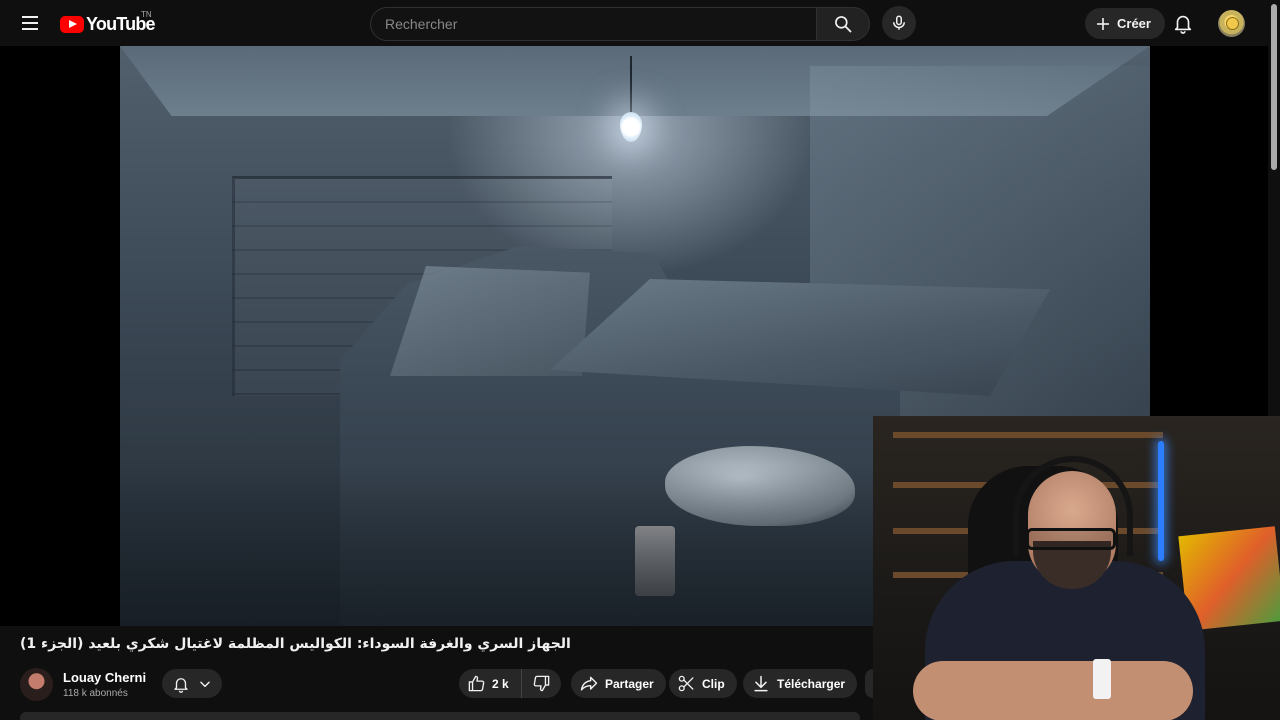  I want to click on share-label: Partager, so click(629, 683).